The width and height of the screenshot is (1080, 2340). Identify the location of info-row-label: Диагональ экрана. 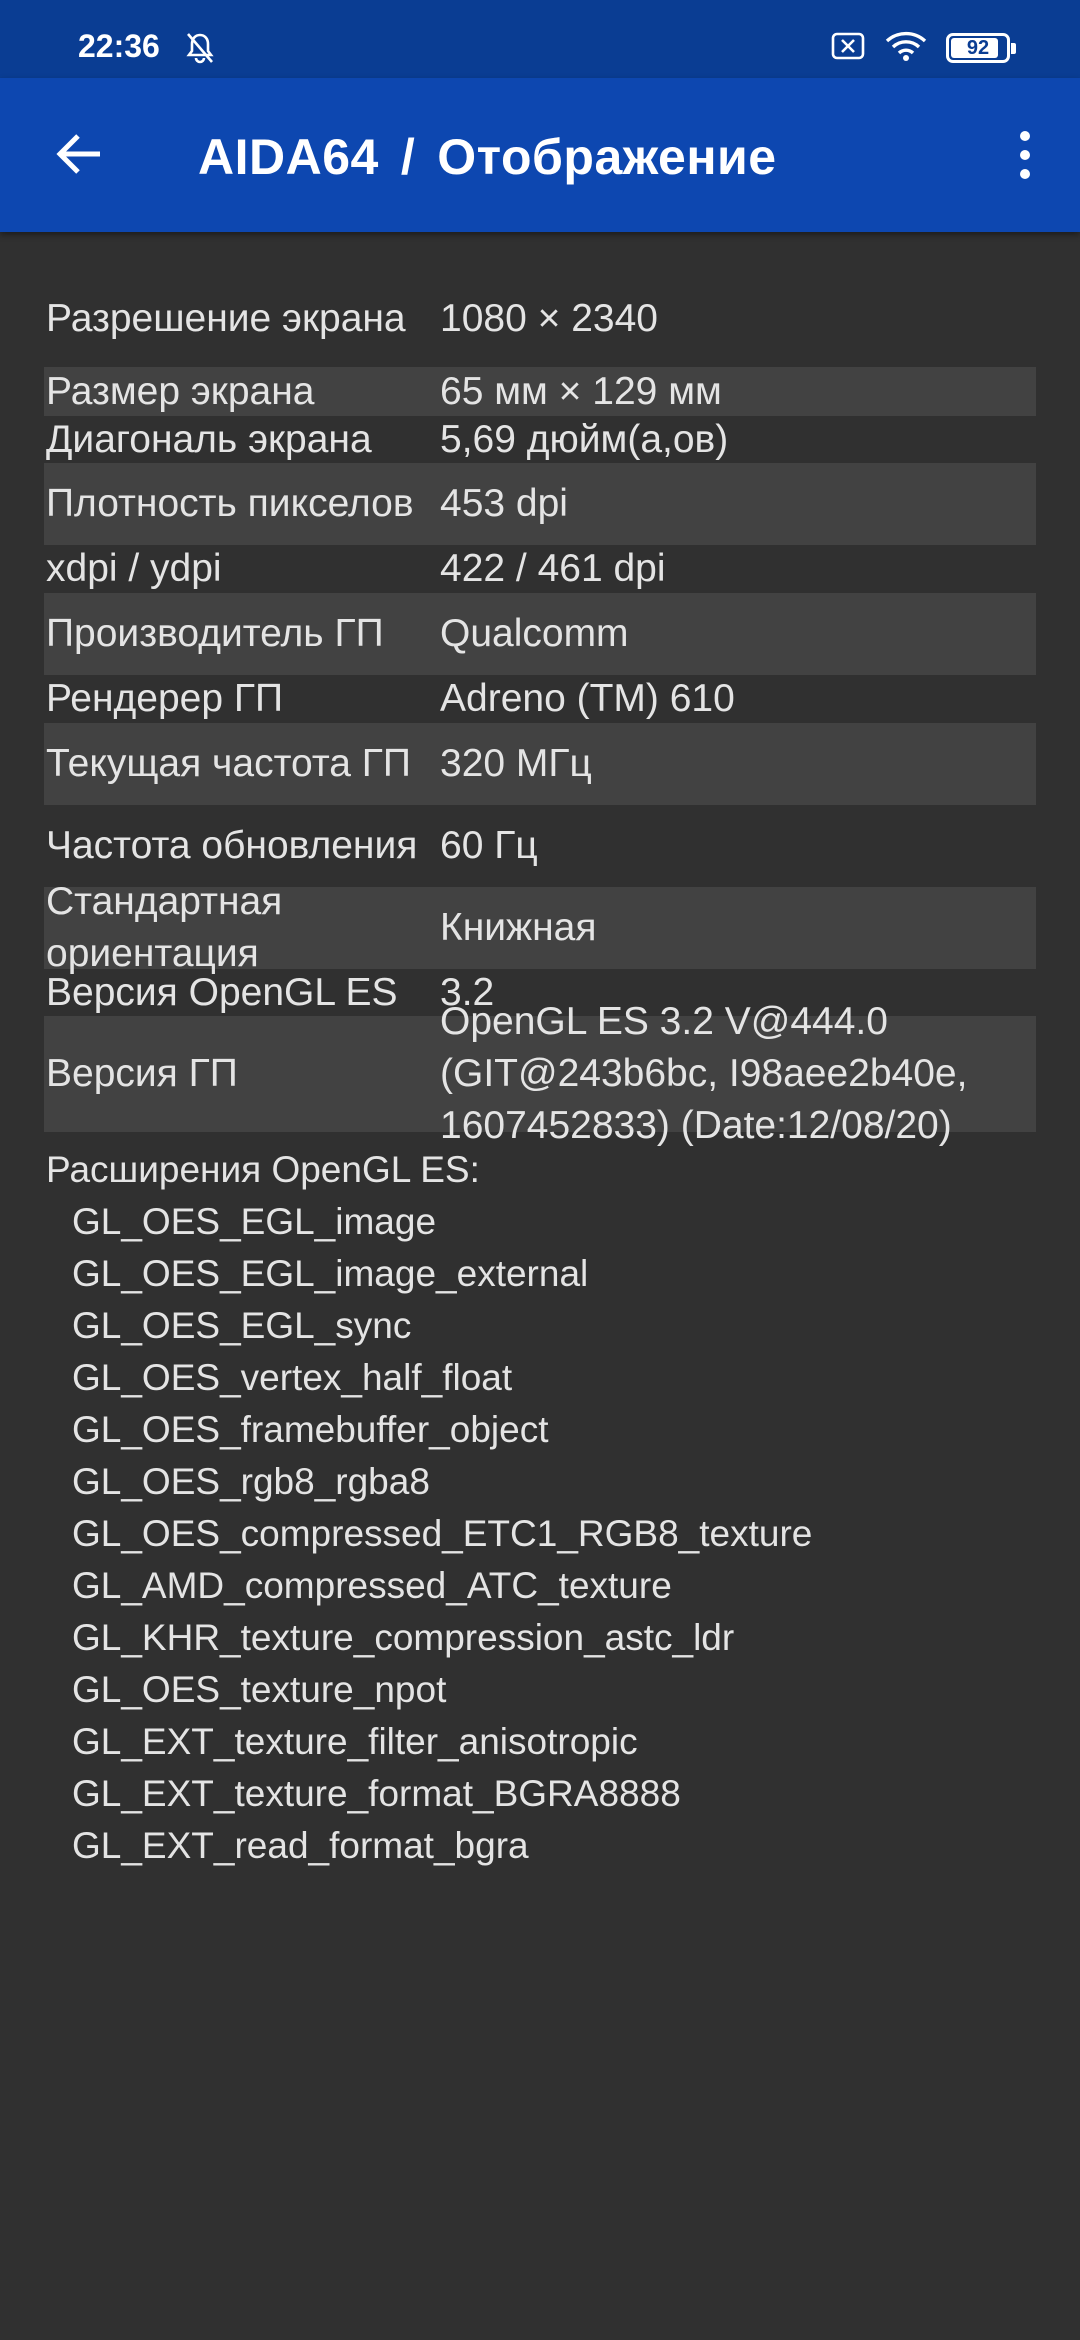
(209, 439).